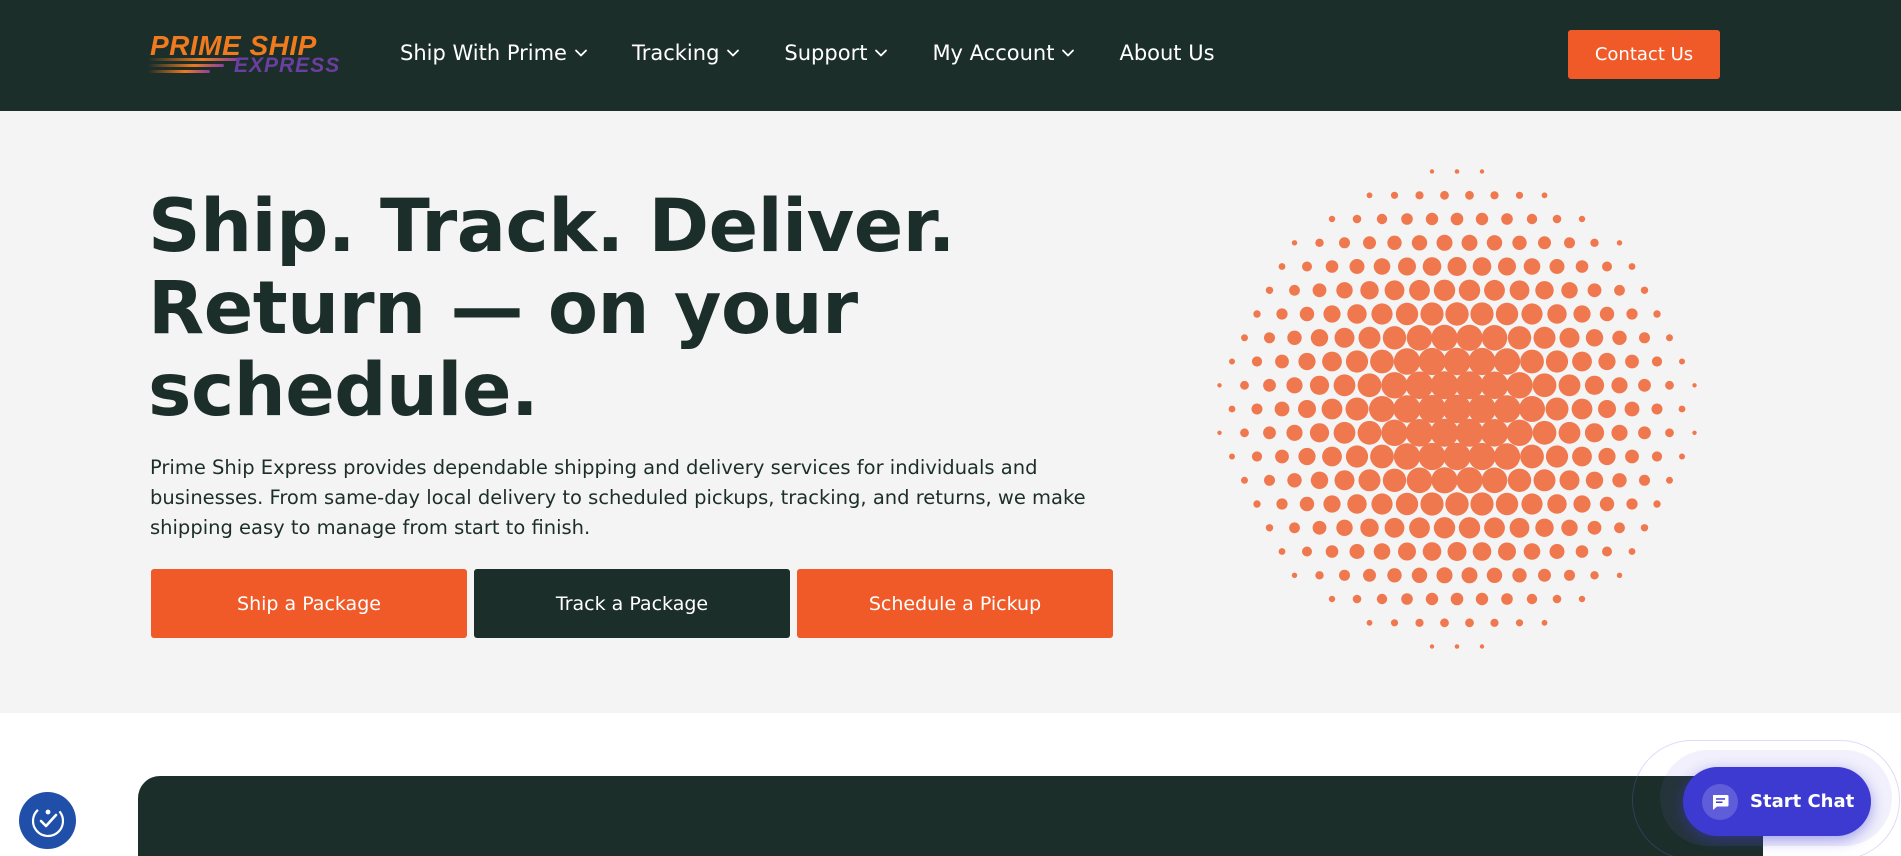  Describe the element at coordinates (955, 603) in the screenshot. I see `schedule-a-pickup-button: Schedule a Pickup` at that location.